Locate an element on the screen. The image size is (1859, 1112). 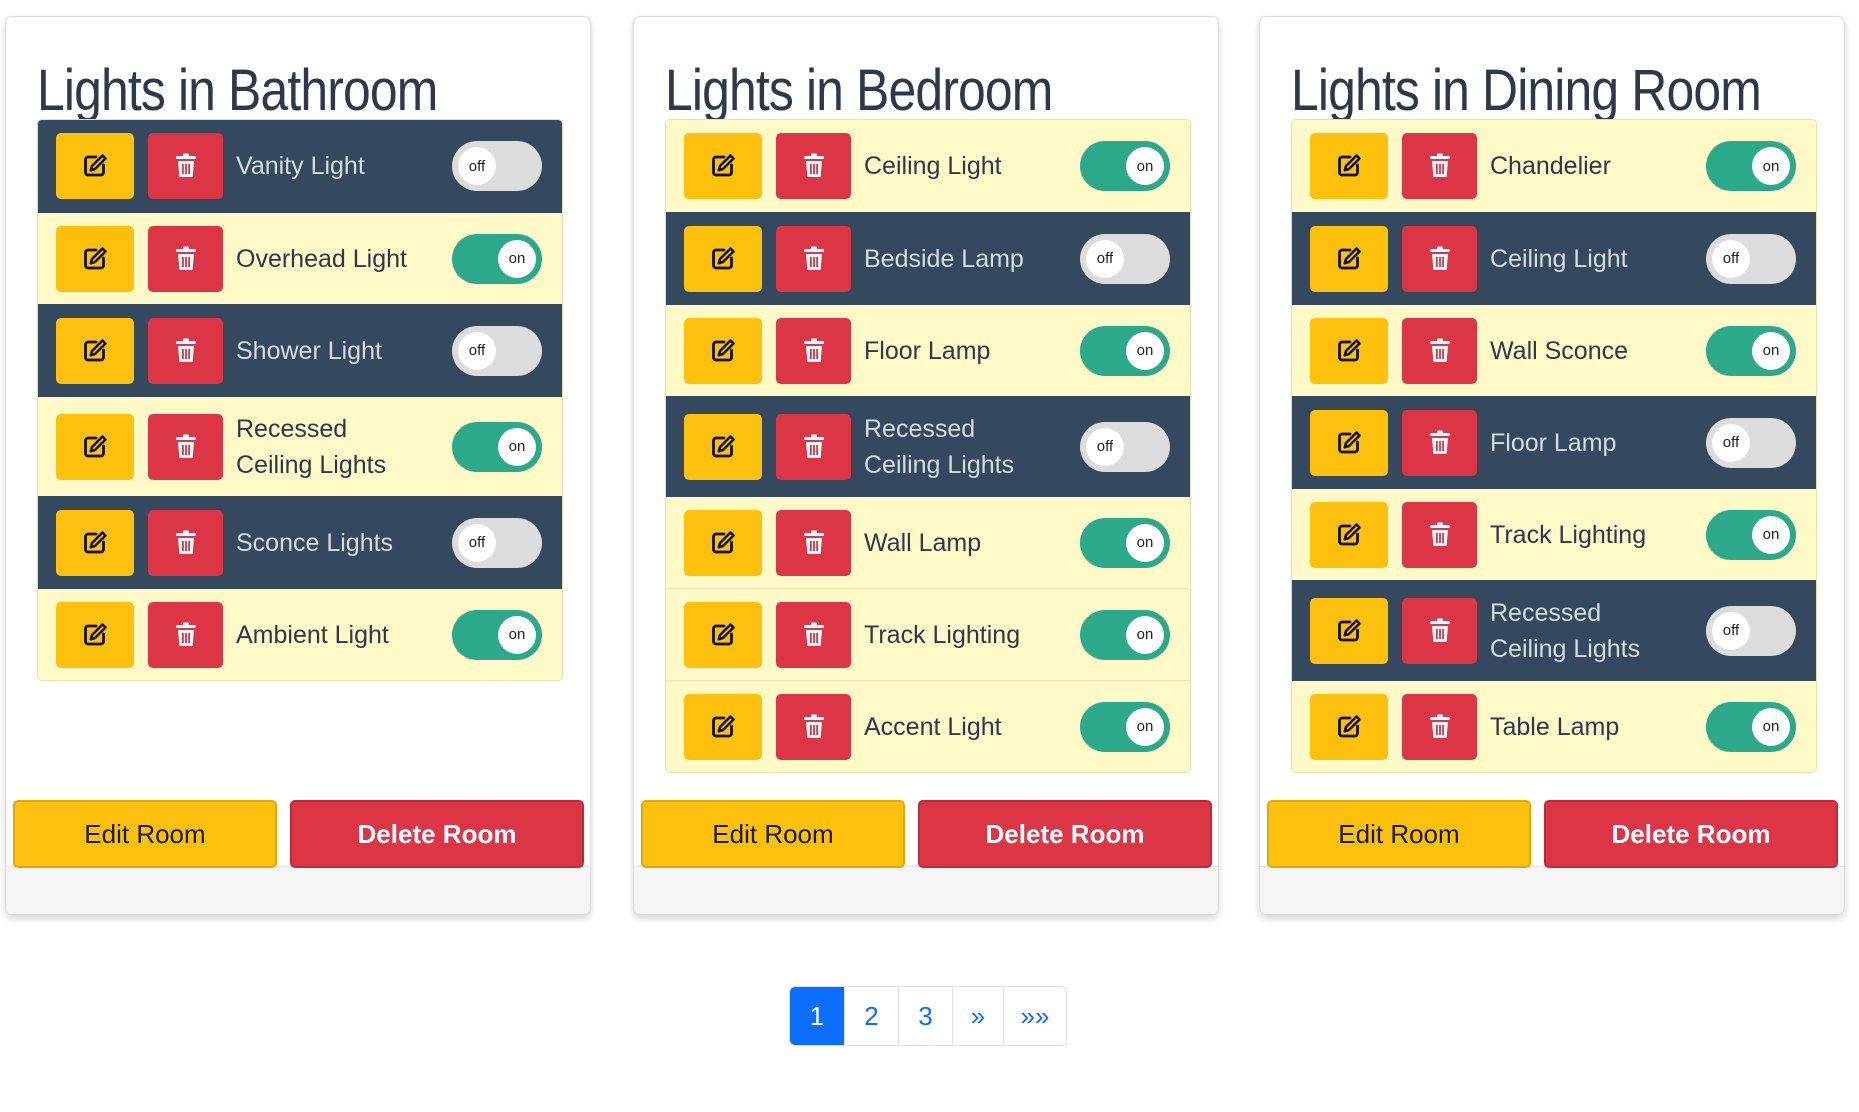
light-name: Track Lighting is located at coordinates (942, 634).